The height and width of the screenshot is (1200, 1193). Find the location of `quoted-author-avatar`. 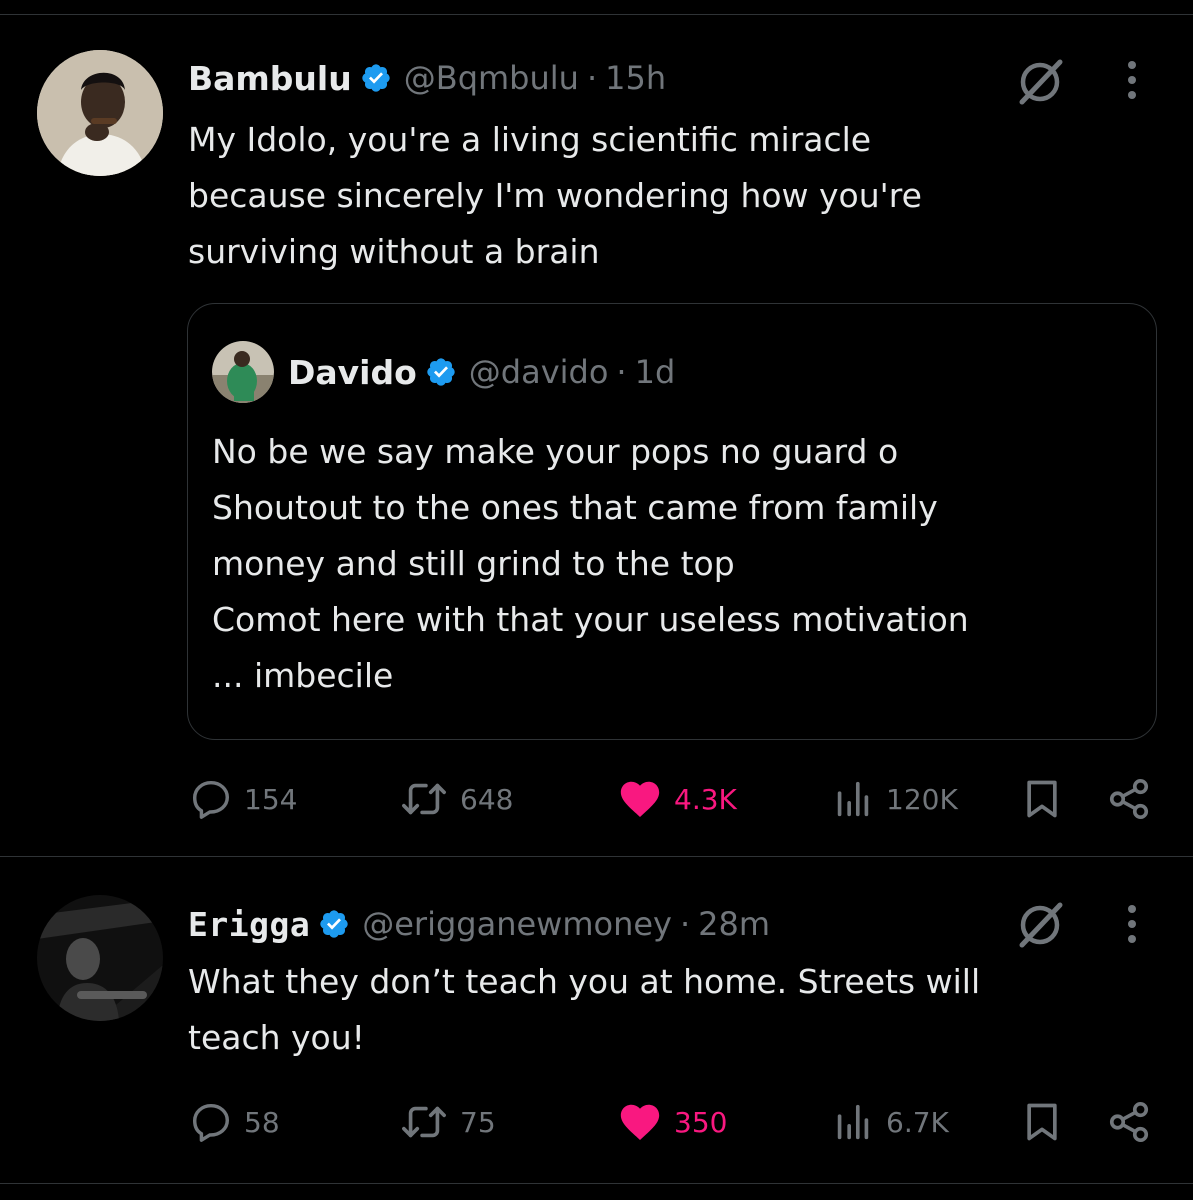

quoted-author-avatar is located at coordinates (243, 372).